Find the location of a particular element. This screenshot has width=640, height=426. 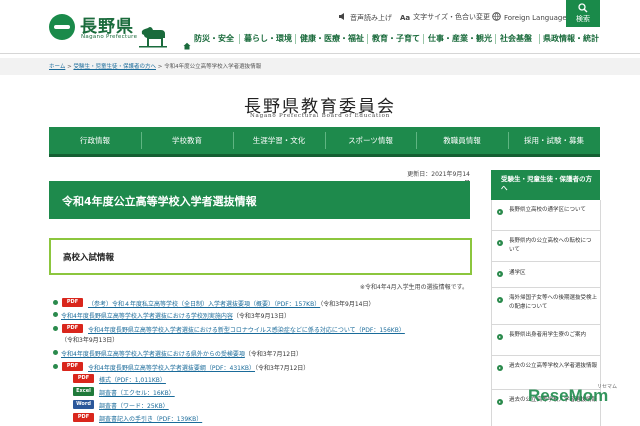

applicability-note: ※令和4年4月入学生用の選抜情報です。 is located at coordinates (413, 287).